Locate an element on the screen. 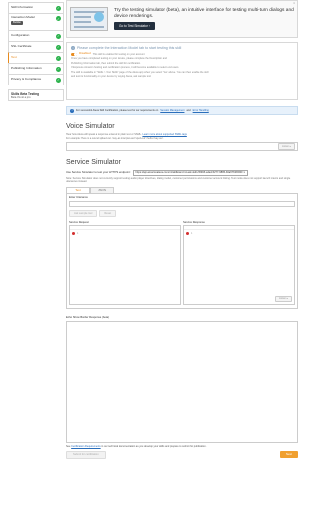  sidebar-item-configuration: Configuration ✓ is located at coordinates (36, 35).